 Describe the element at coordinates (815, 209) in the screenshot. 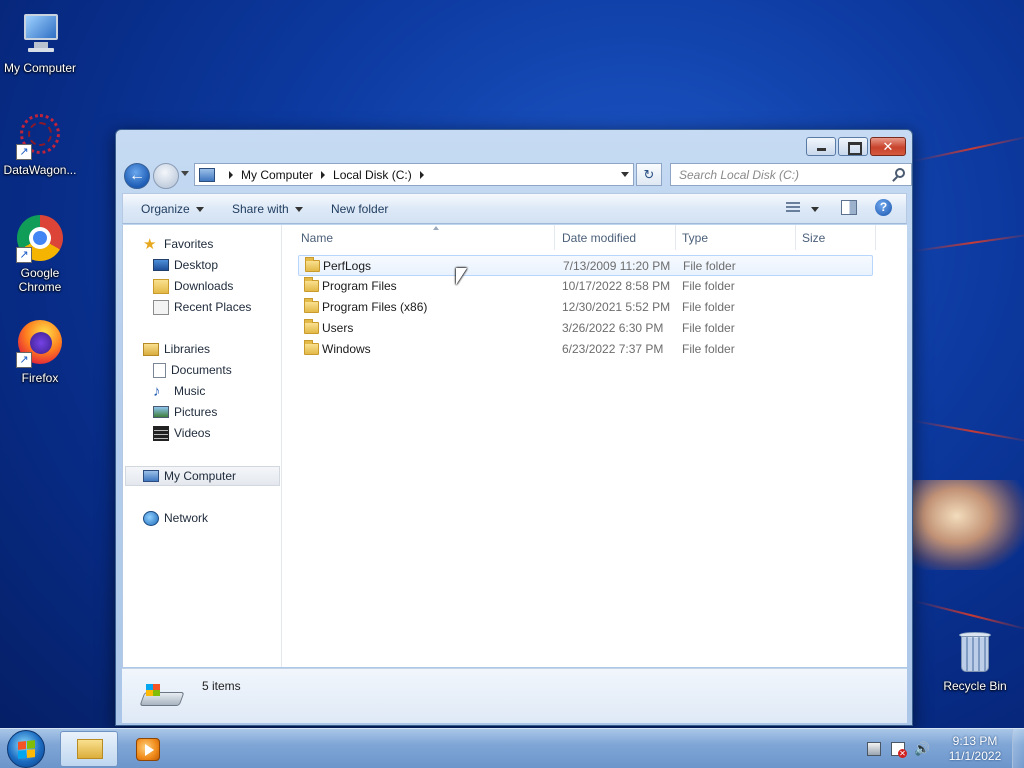

I see `view-options-dropdown-icon` at that location.